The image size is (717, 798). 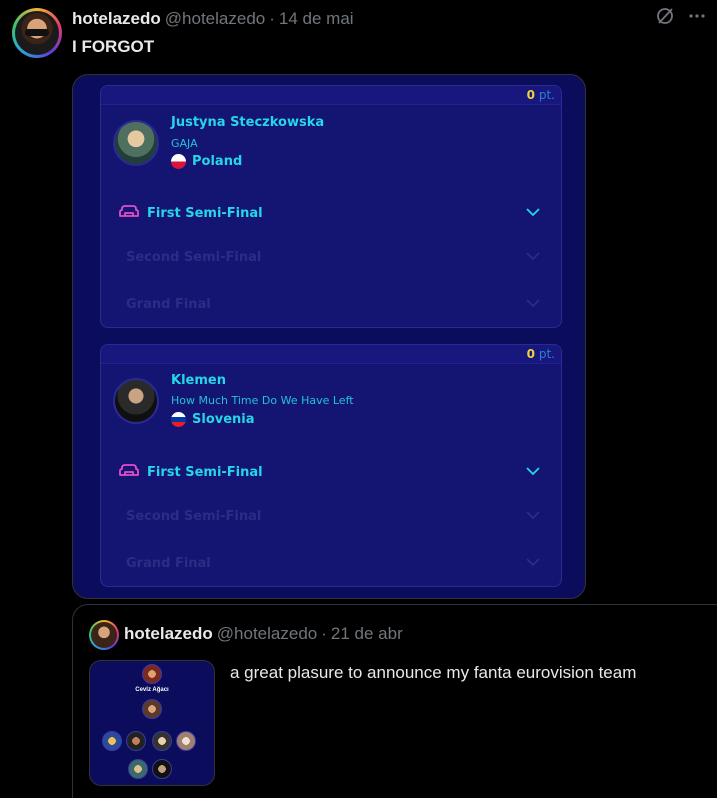 What do you see at coordinates (267, 633) in the screenshot?
I see `quoted-author-handle: @hotelazedo` at bounding box center [267, 633].